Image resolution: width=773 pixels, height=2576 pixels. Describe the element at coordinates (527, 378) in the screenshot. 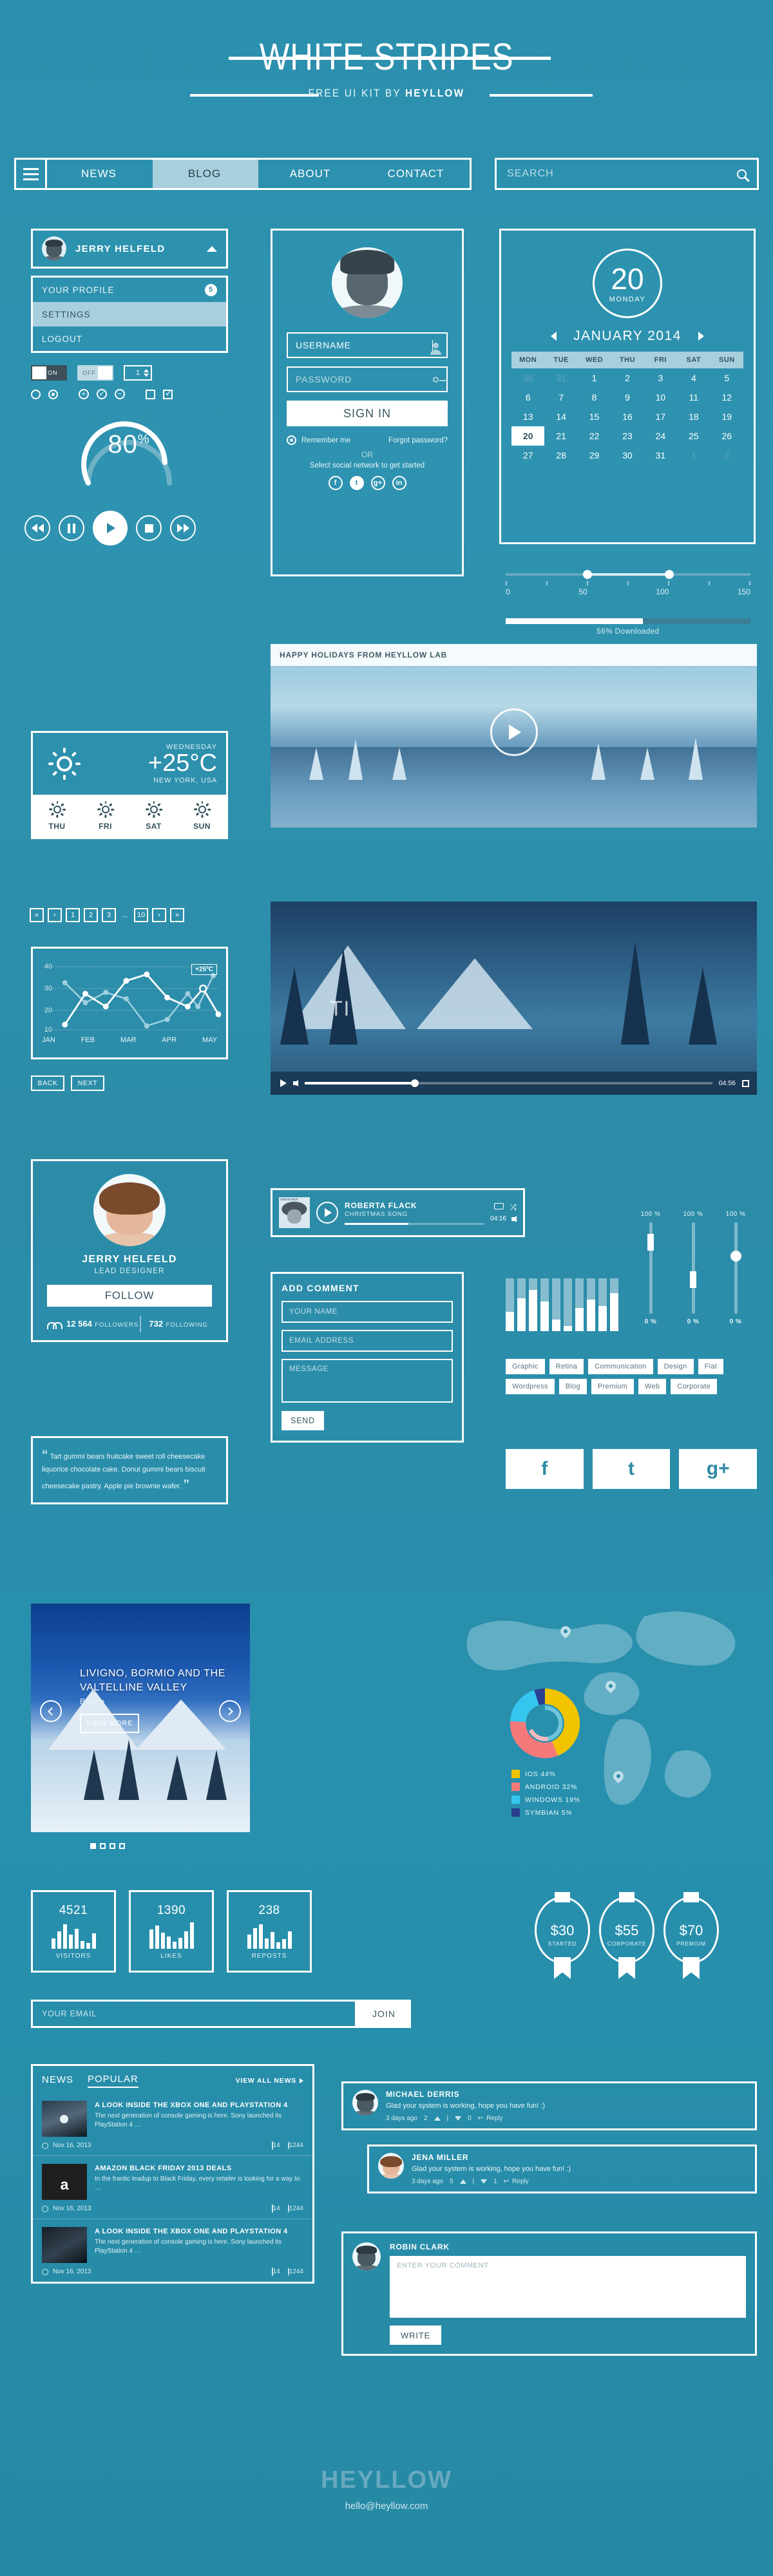

I see `calendar-day: 30` at that location.